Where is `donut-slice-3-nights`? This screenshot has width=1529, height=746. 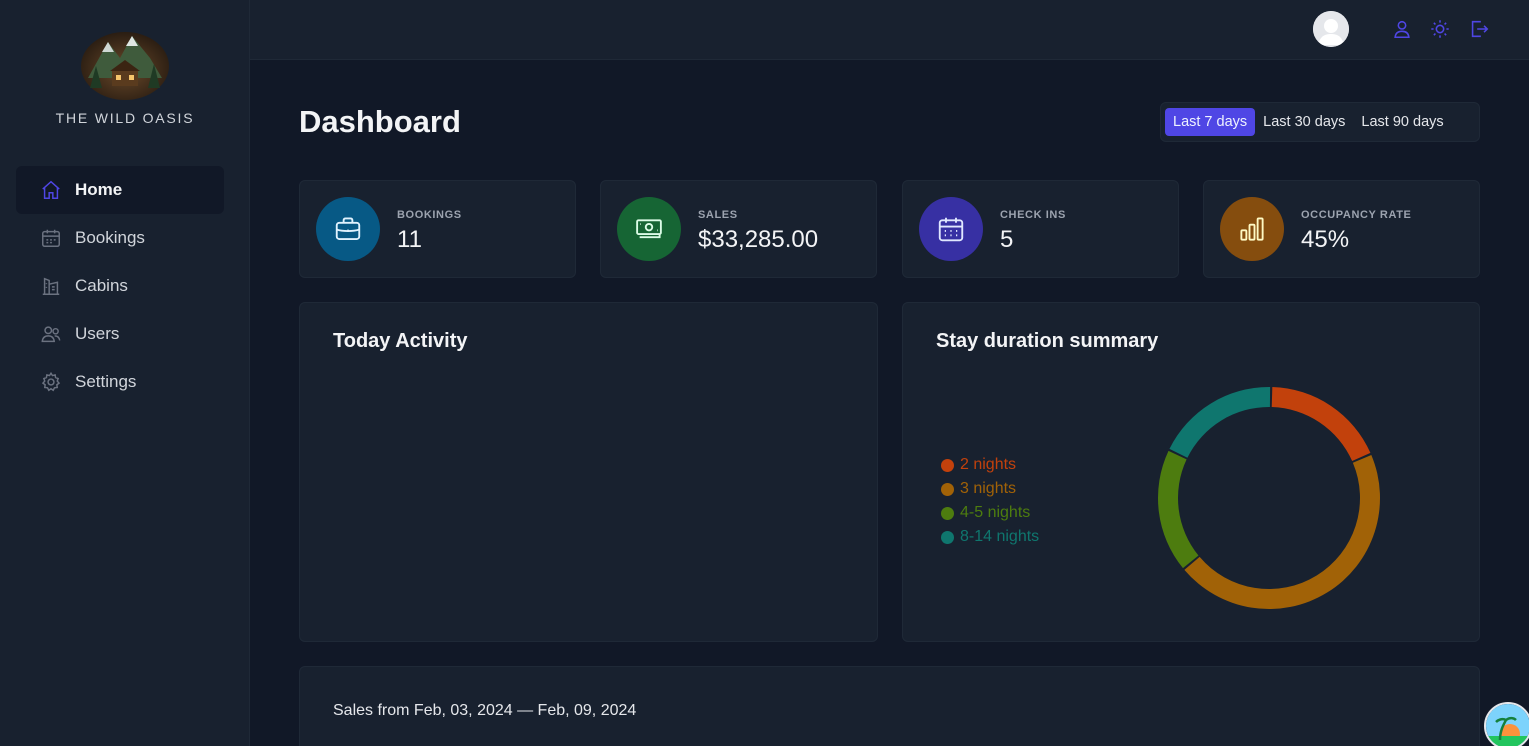
donut-slice-3-nights is located at coordinates (1282, 531).